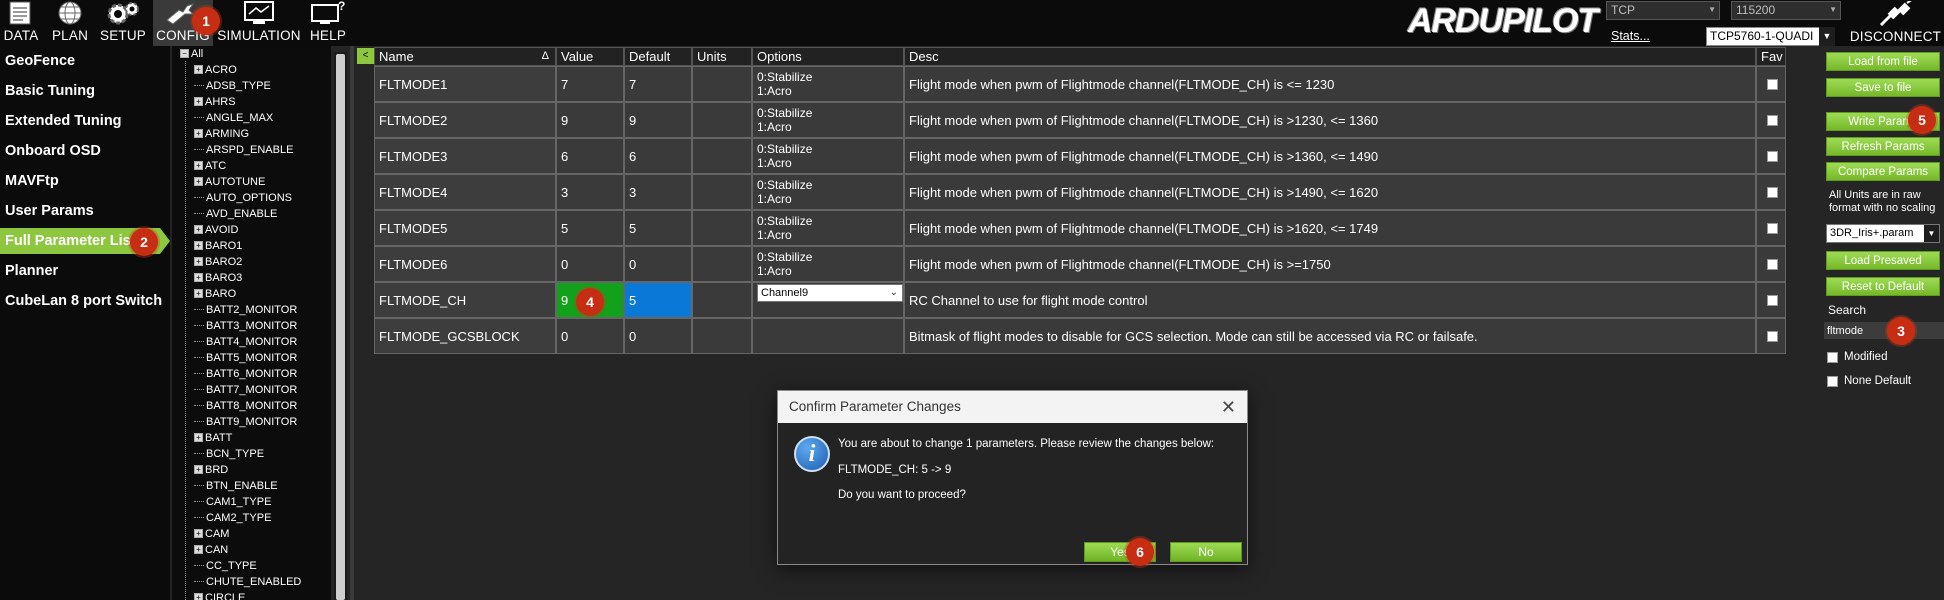 Image resolution: width=1944 pixels, height=600 pixels. Describe the element at coordinates (215, 72) in the screenshot. I see `tree-item: + ACRO` at that location.